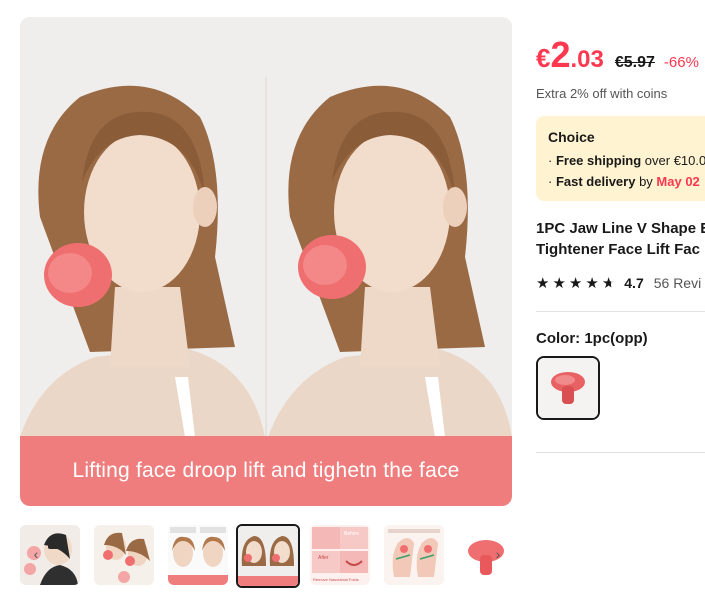 The height and width of the screenshot is (594, 705). I want to click on rating-score: 4.7, so click(634, 283).